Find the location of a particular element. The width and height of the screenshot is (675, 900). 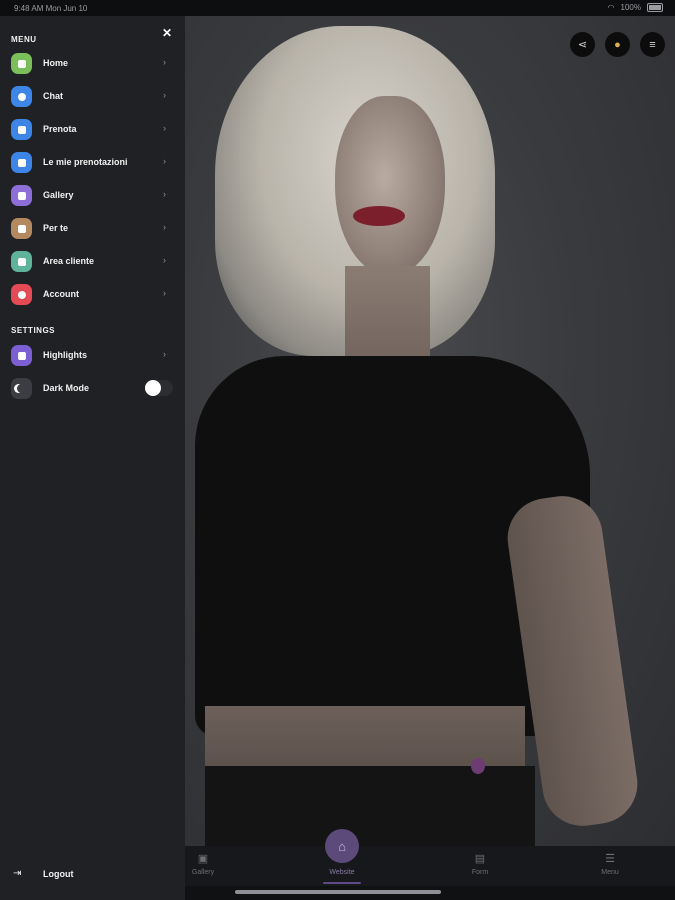

menu-item-label: Highlights is located at coordinates (65, 355).